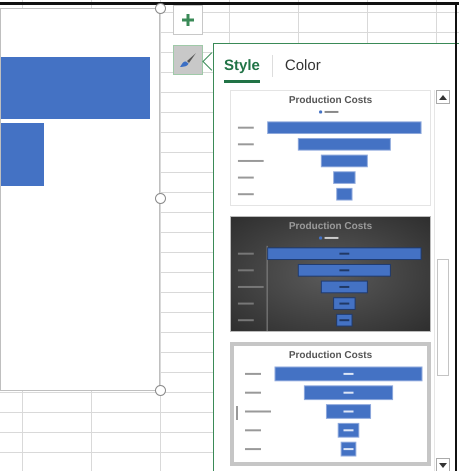  I want to click on panel-tab: Color, so click(302, 69).